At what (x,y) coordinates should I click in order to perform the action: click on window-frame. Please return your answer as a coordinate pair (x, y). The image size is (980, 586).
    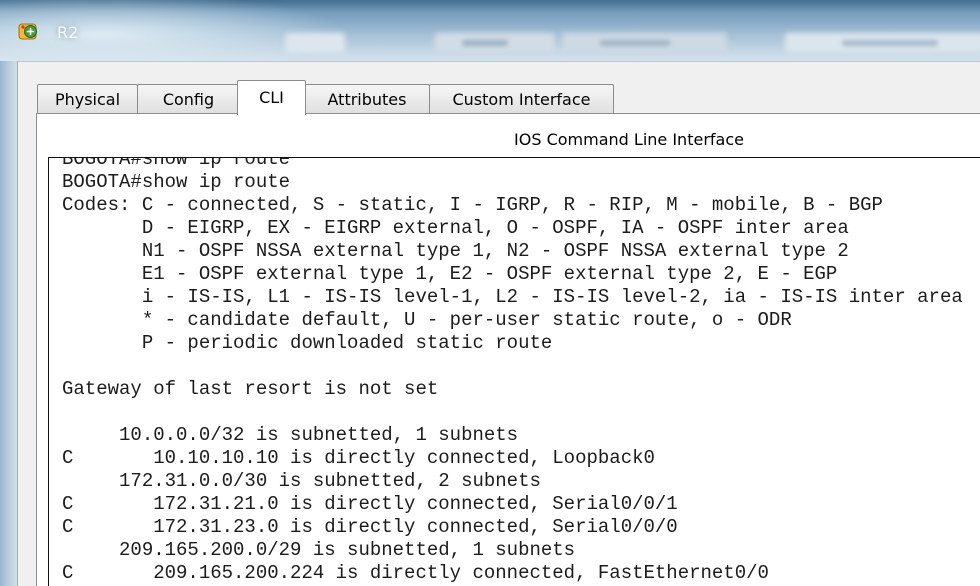
    Looking at the image, I should click on (9, 323).